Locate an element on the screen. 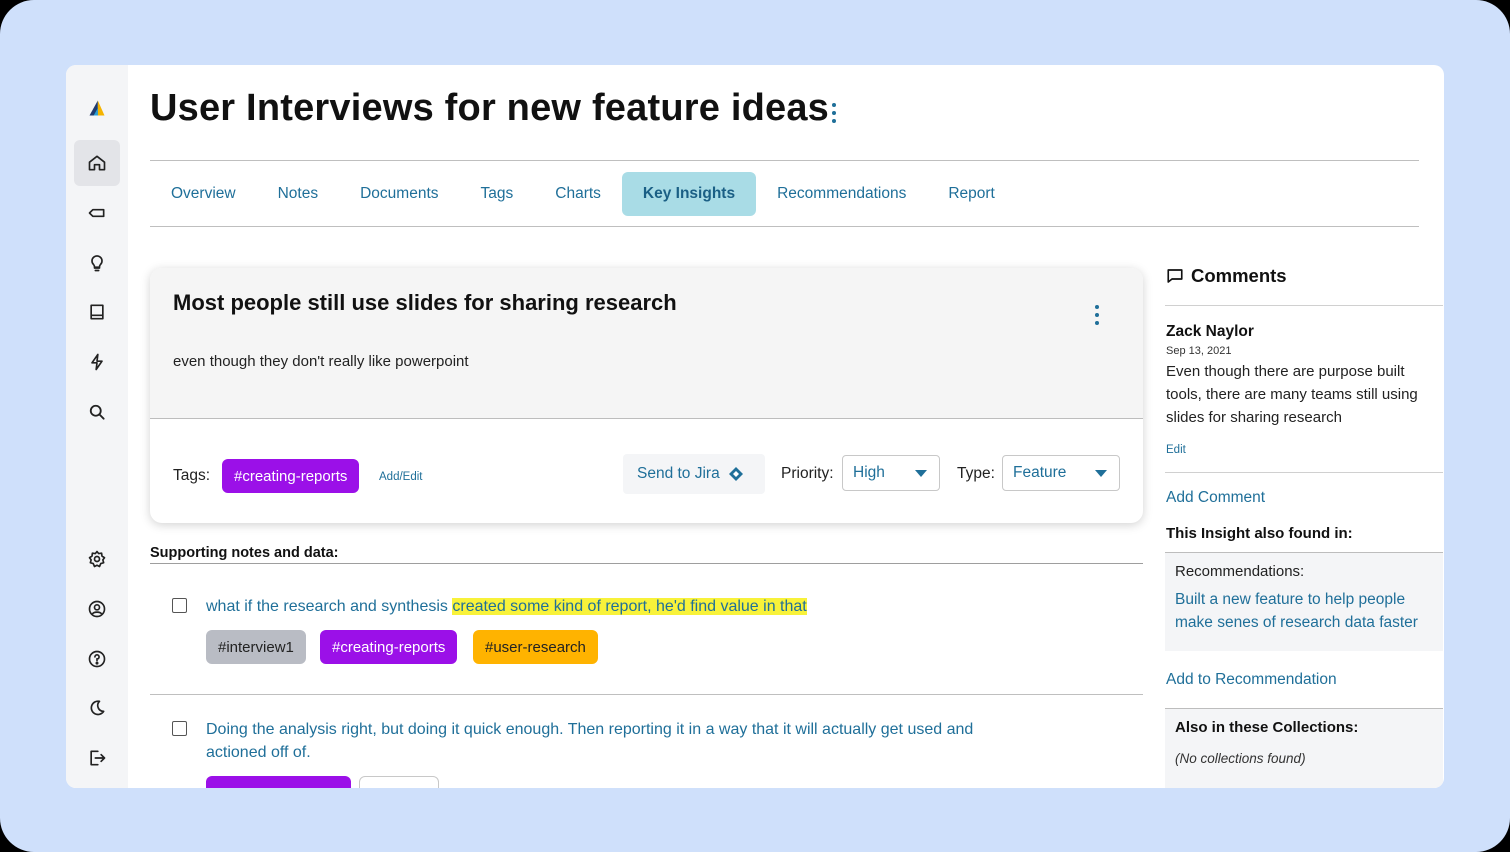 The width and height of the screenshot is (1510, 852). jira-icon is located at coordinates (735, 474).